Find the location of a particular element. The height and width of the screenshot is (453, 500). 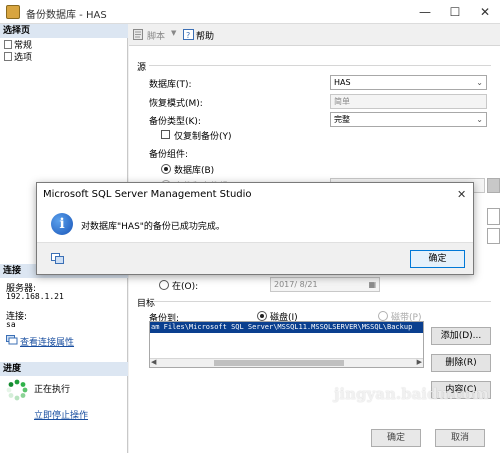

toolbar: 脚本 ▼ ? 帮助 is located at coordinates (314, 35).